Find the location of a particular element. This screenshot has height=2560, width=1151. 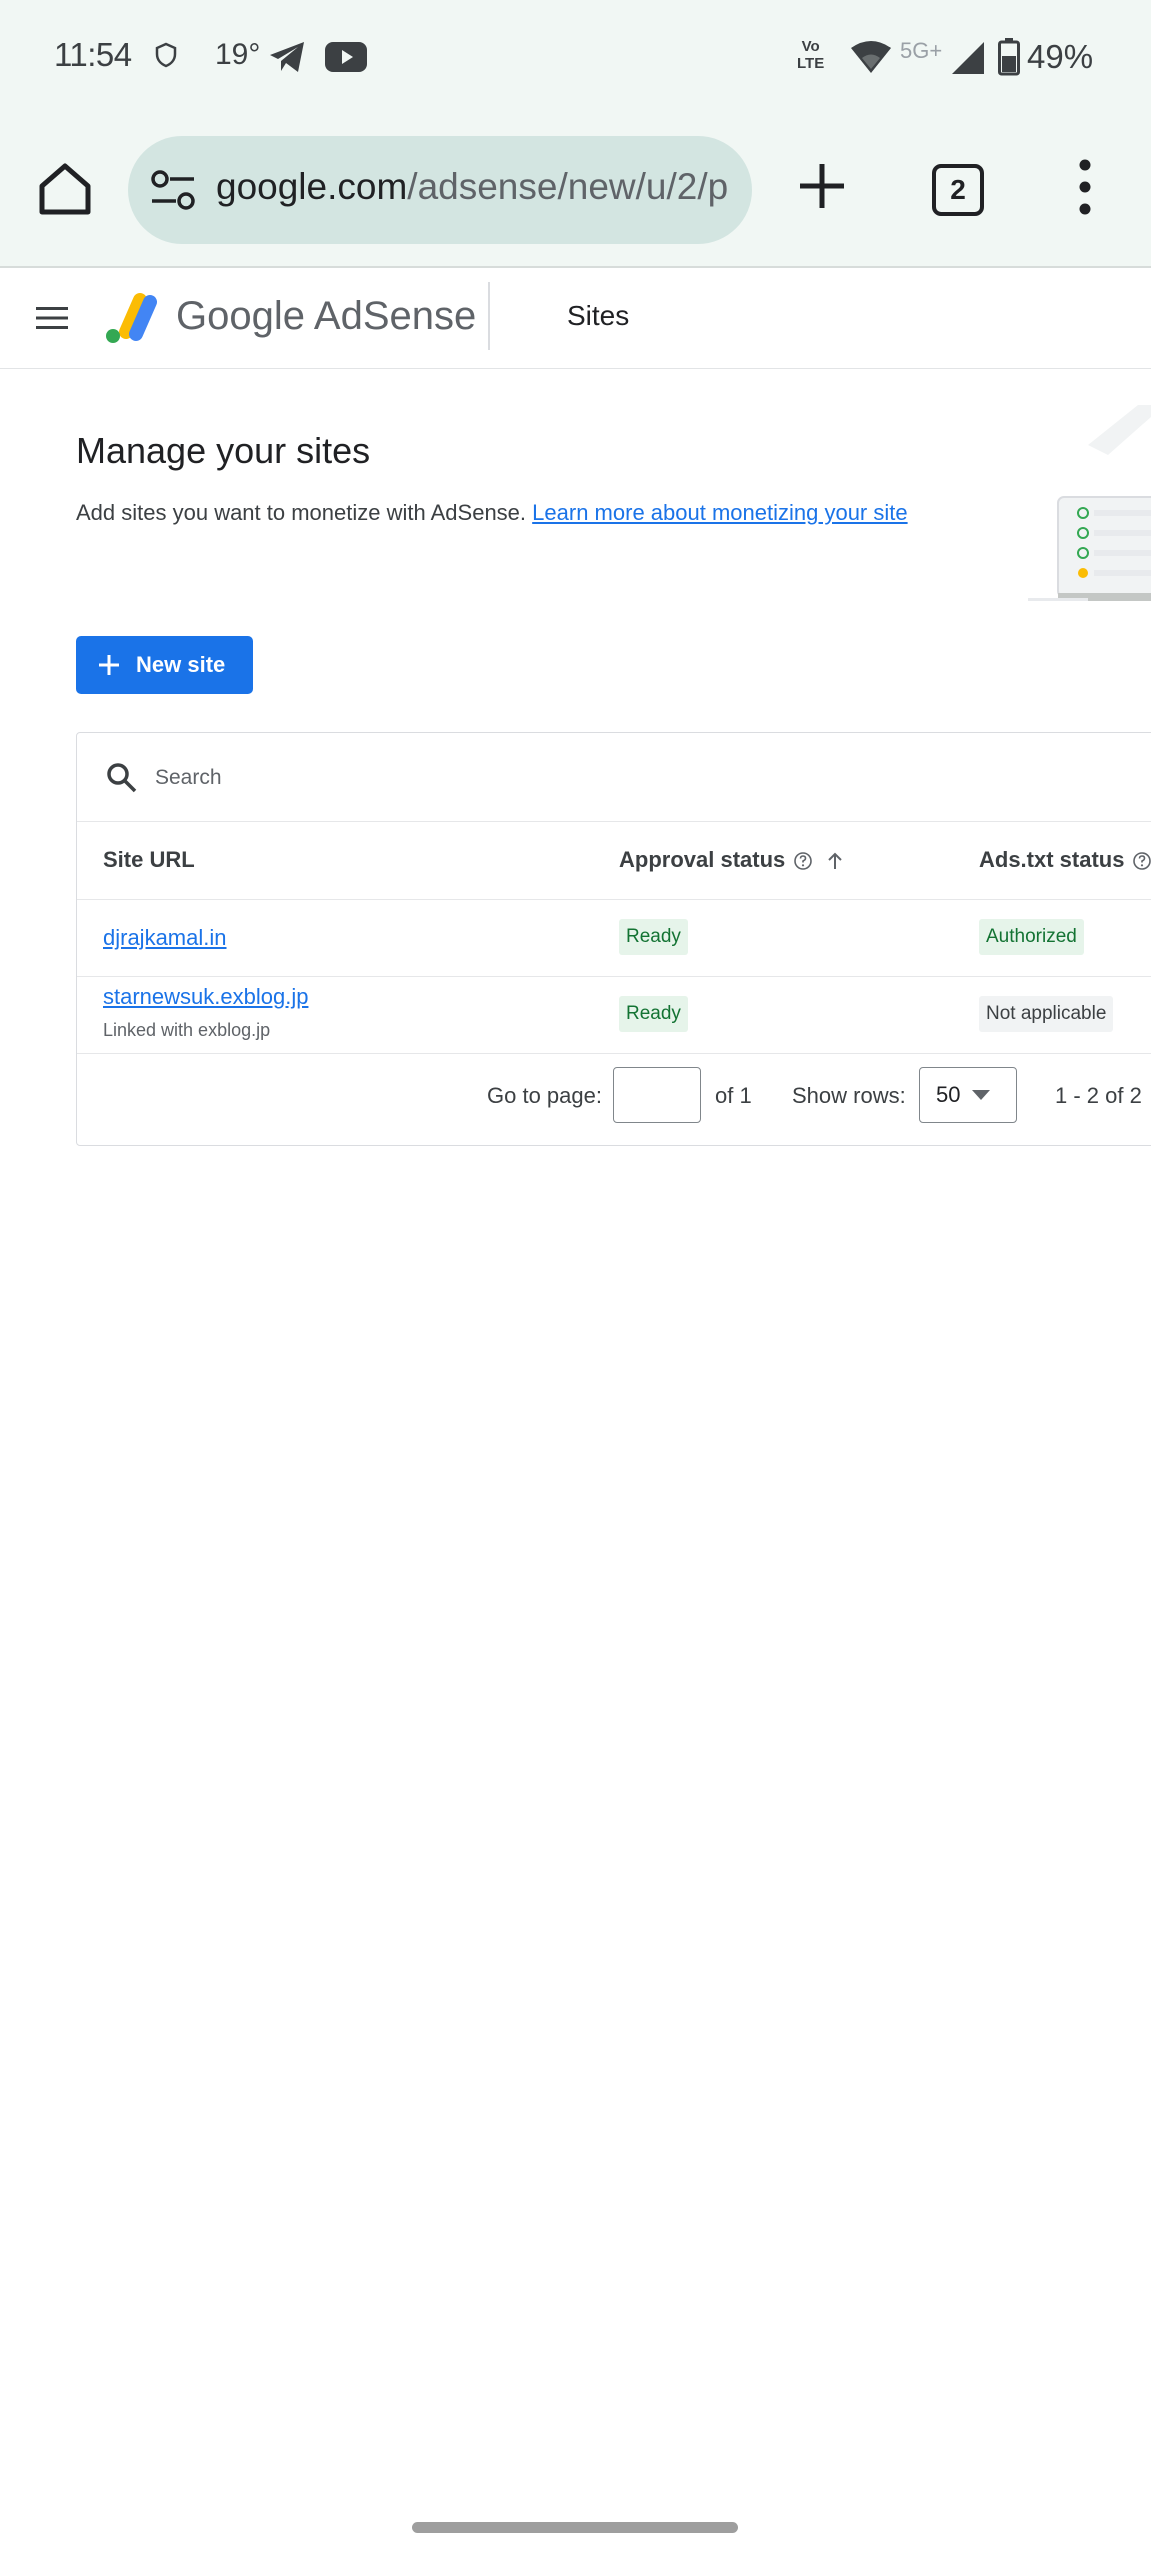

go-to-page-label: Go to page: is located at coordinates (544, 1095).